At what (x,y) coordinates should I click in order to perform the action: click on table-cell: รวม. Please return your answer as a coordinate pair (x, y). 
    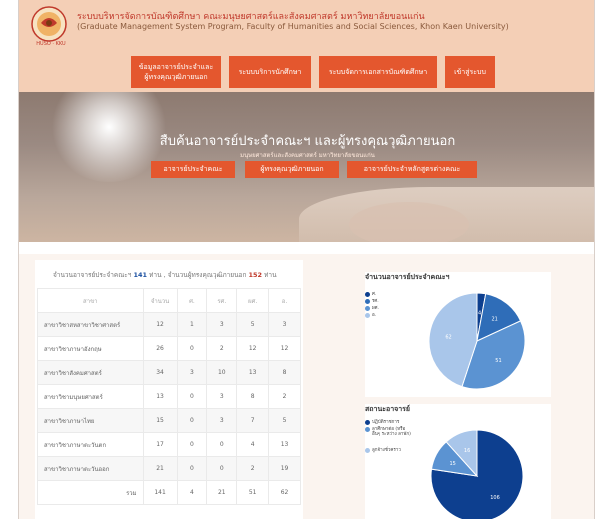
    Looking at the image, I should click on (90, 492).